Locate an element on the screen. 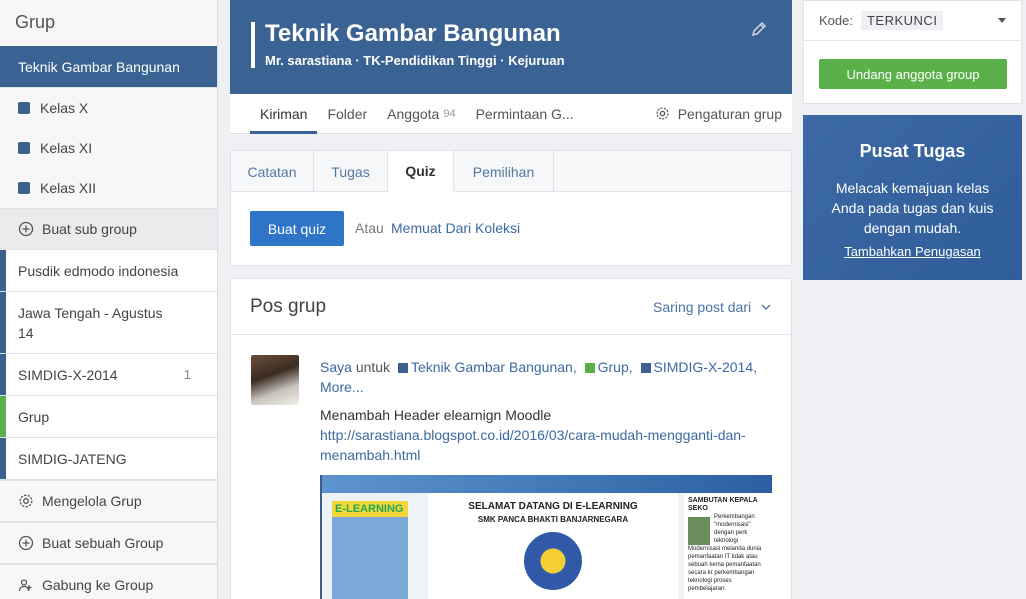 The image size is (1026, 599). manage-groups-button: Mengelola Grup is located at coordinates (108, 501).